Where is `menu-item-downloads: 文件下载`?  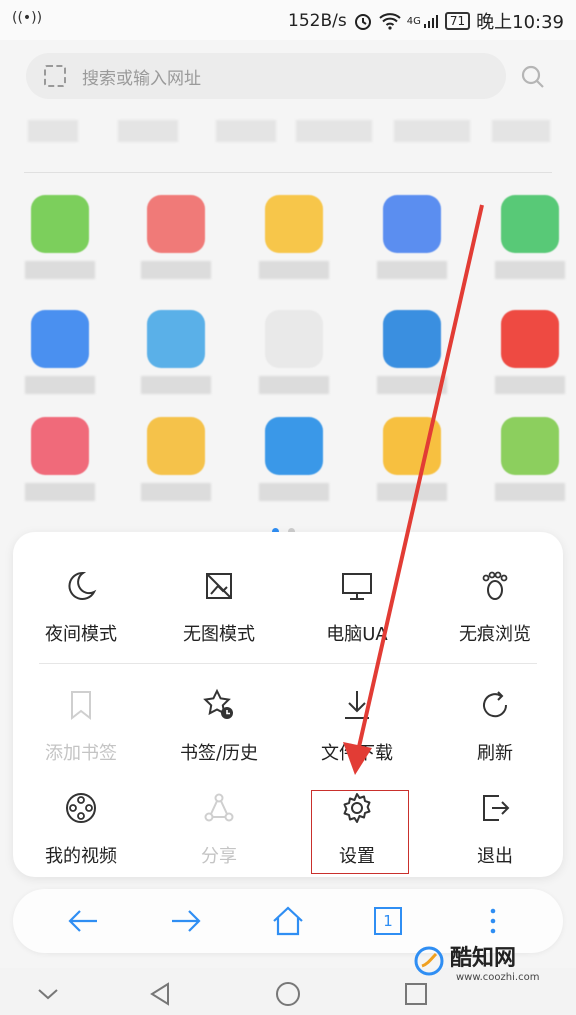
menu-item-downloads: 文件下载 is located at coordinates (357, 726).